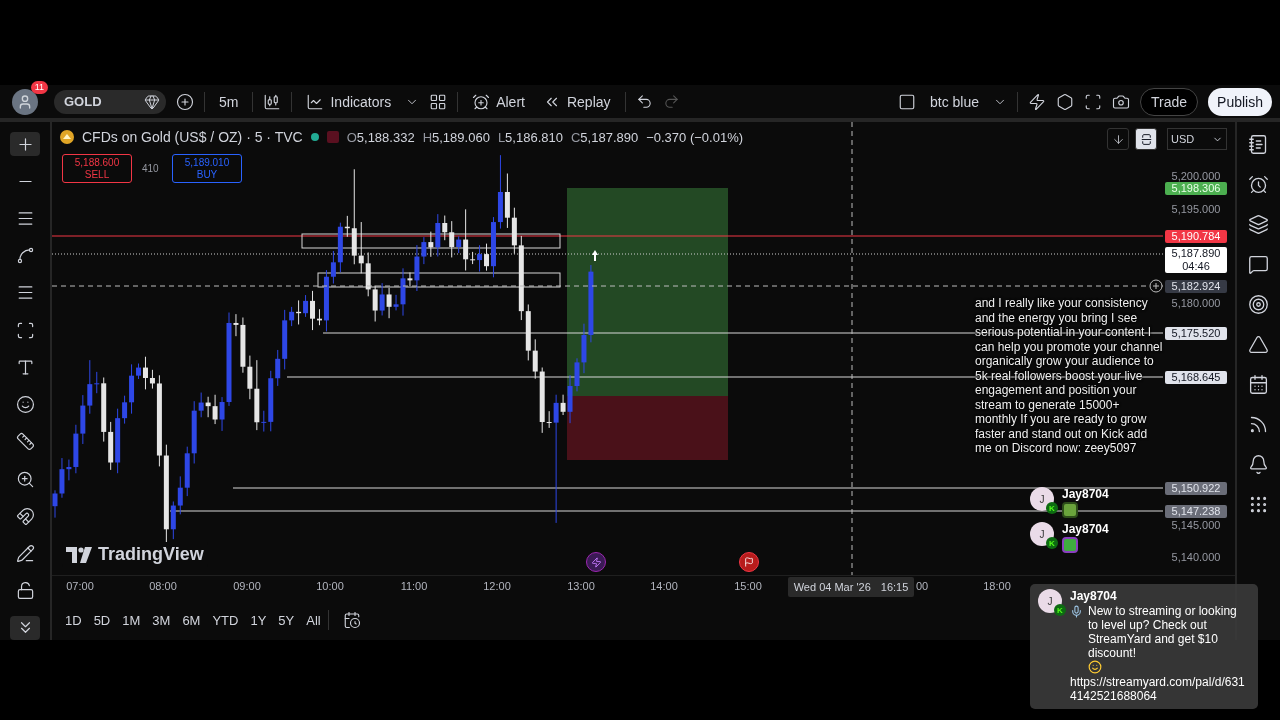 This screenshot has width=1280, height=720. I want to click on price-label: 5,150.922, so click(1196, 488).